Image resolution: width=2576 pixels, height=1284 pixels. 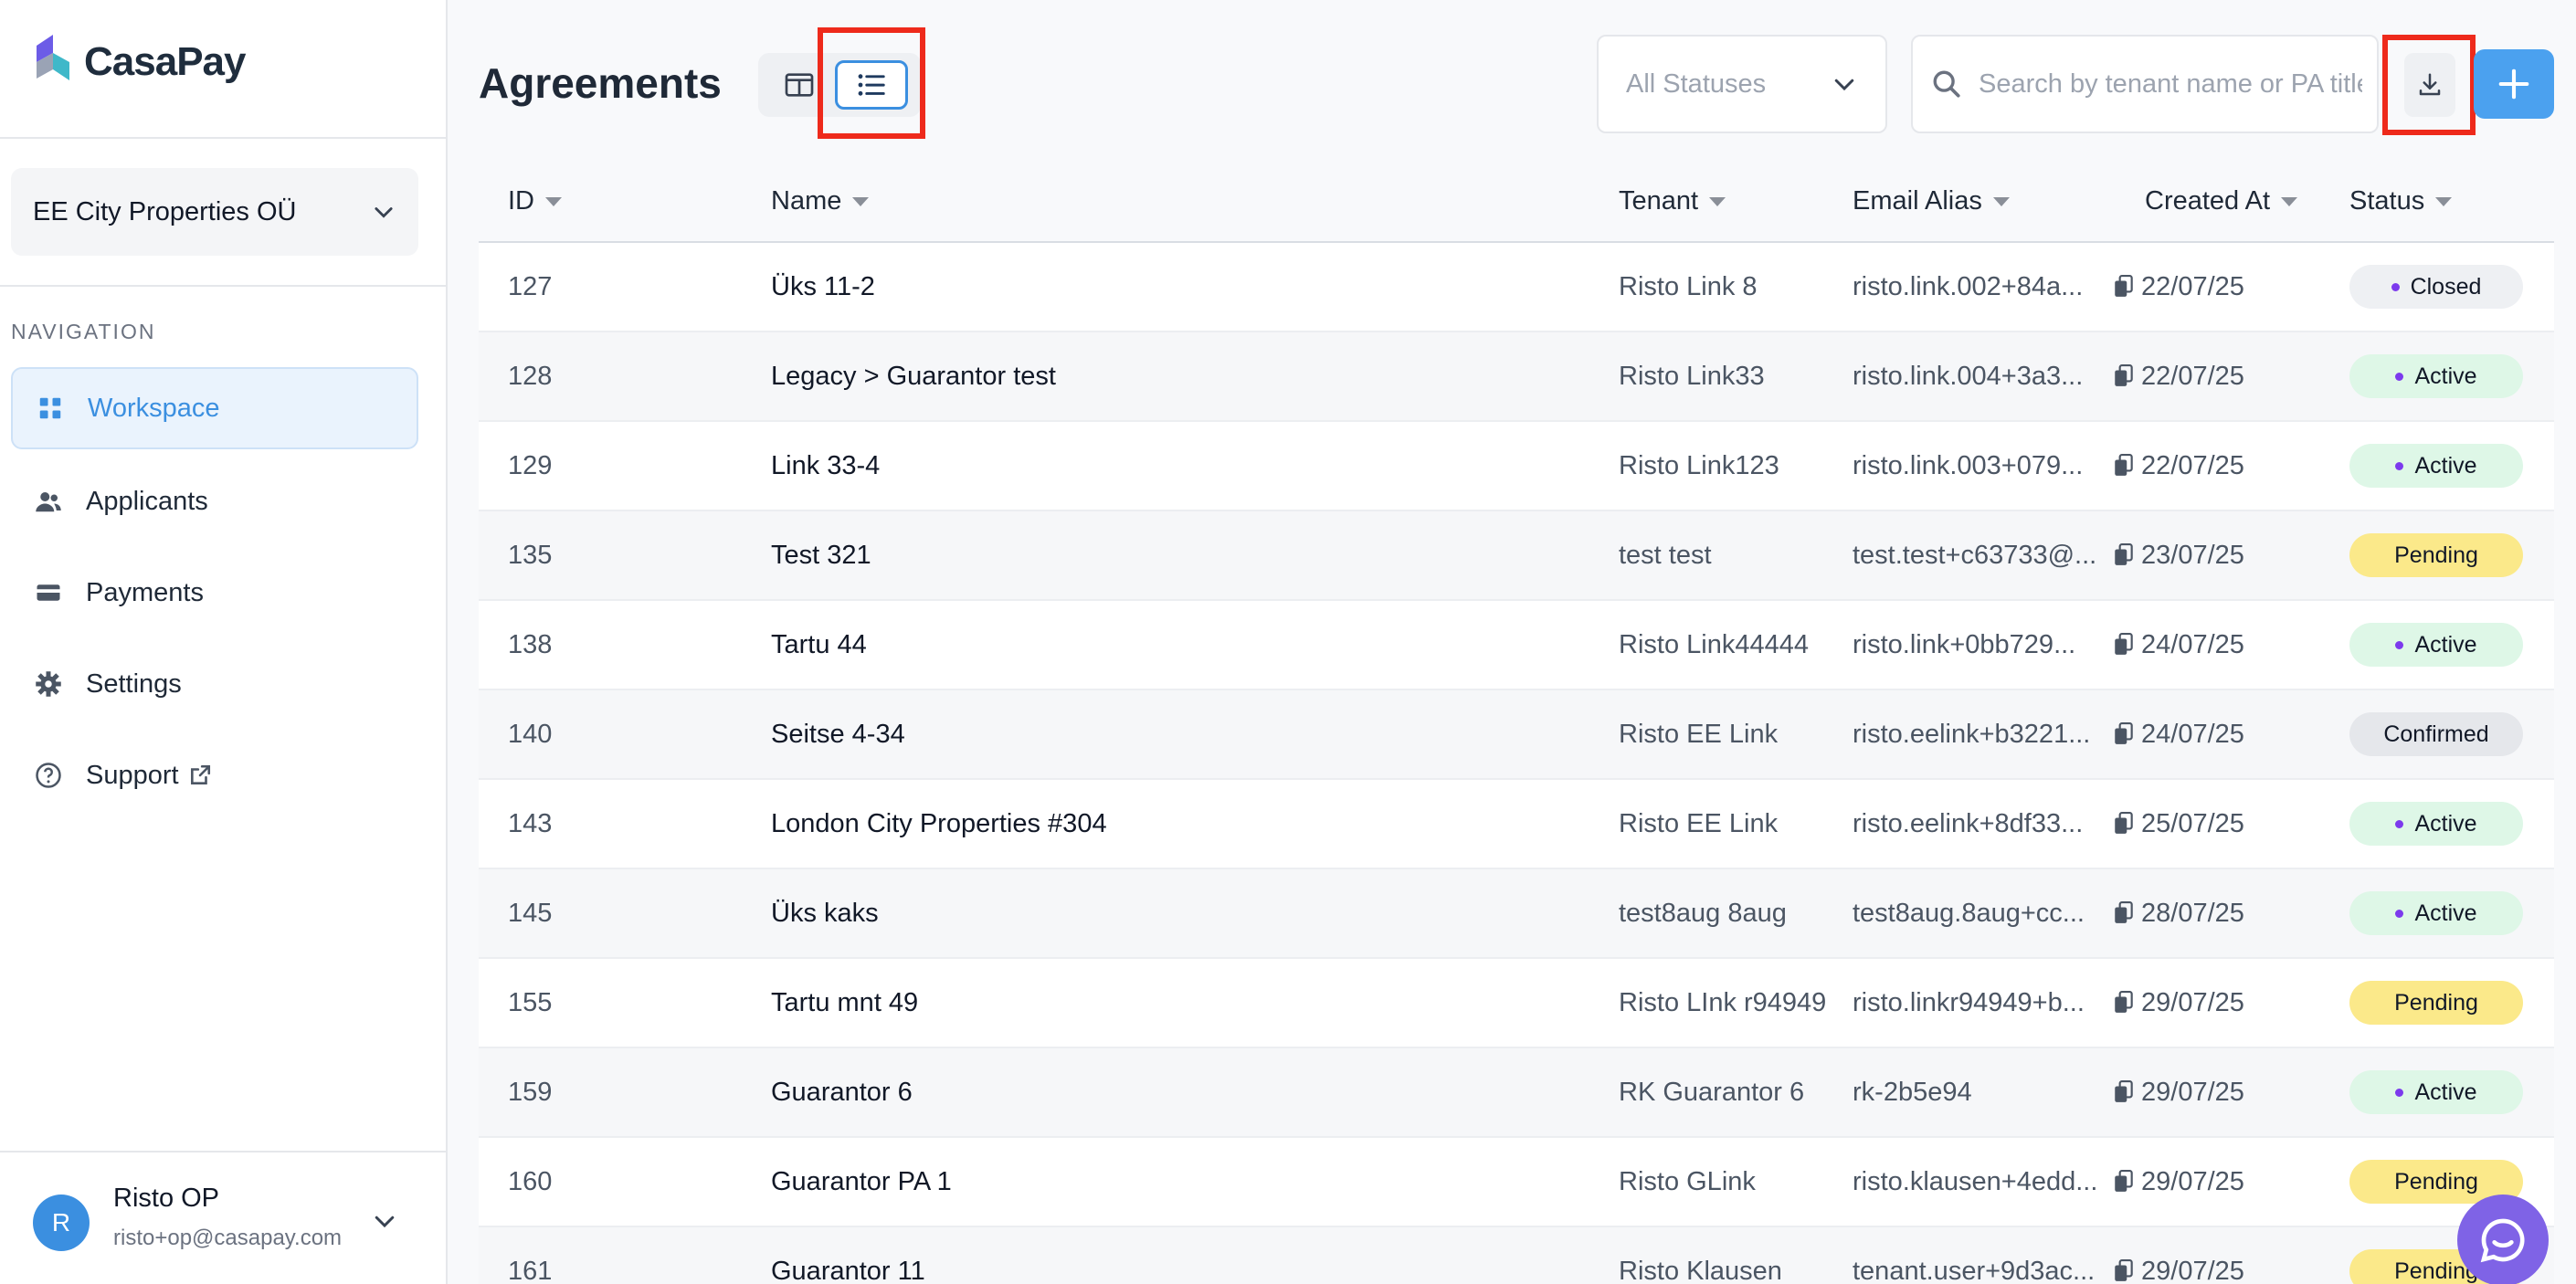 I want to click on created-date: 23/07/25, so click(x=2192, y=555).